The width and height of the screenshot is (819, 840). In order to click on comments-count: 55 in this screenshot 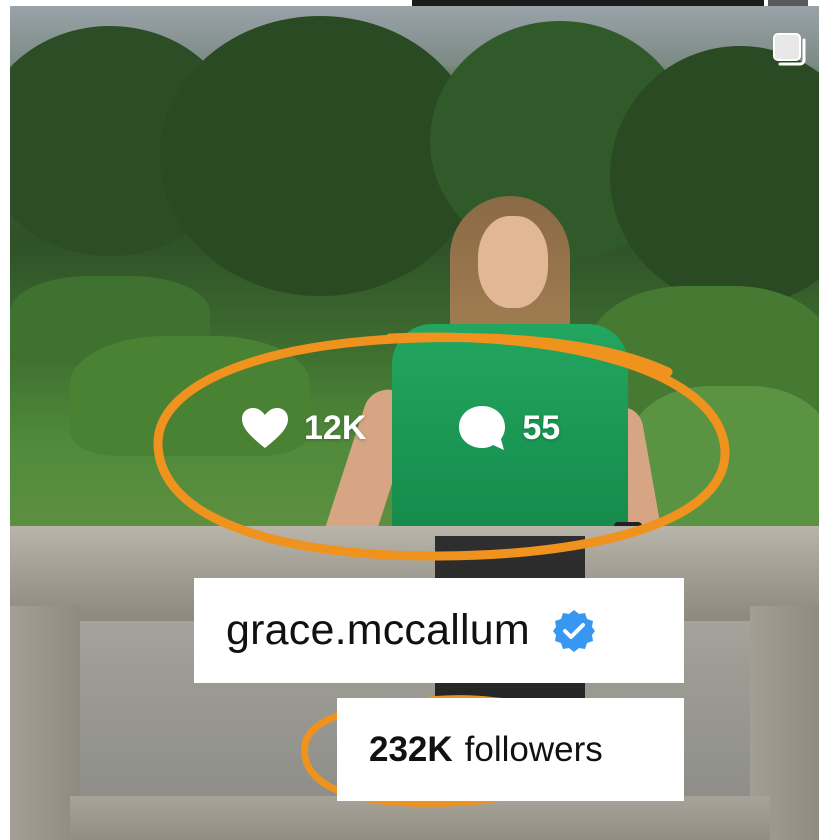, I will do `click(541, 427)`.